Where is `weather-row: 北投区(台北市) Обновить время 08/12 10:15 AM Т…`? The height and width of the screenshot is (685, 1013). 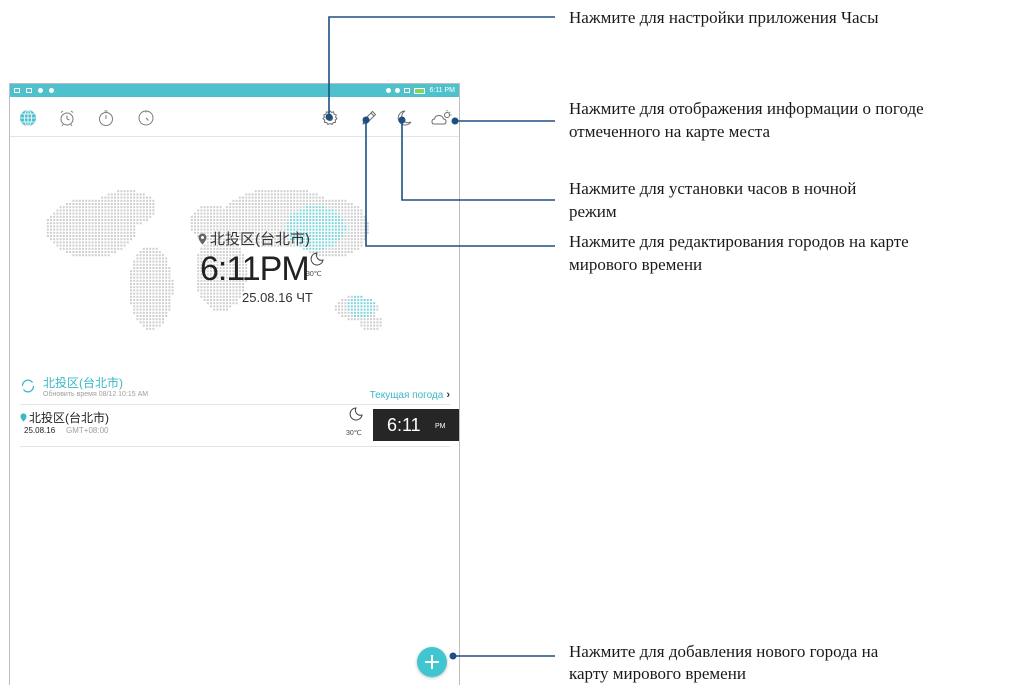 weather-row: 北投区(台北市) Обновить время 08/12 10:15 AM Т… is located at coordinates (235, 389).